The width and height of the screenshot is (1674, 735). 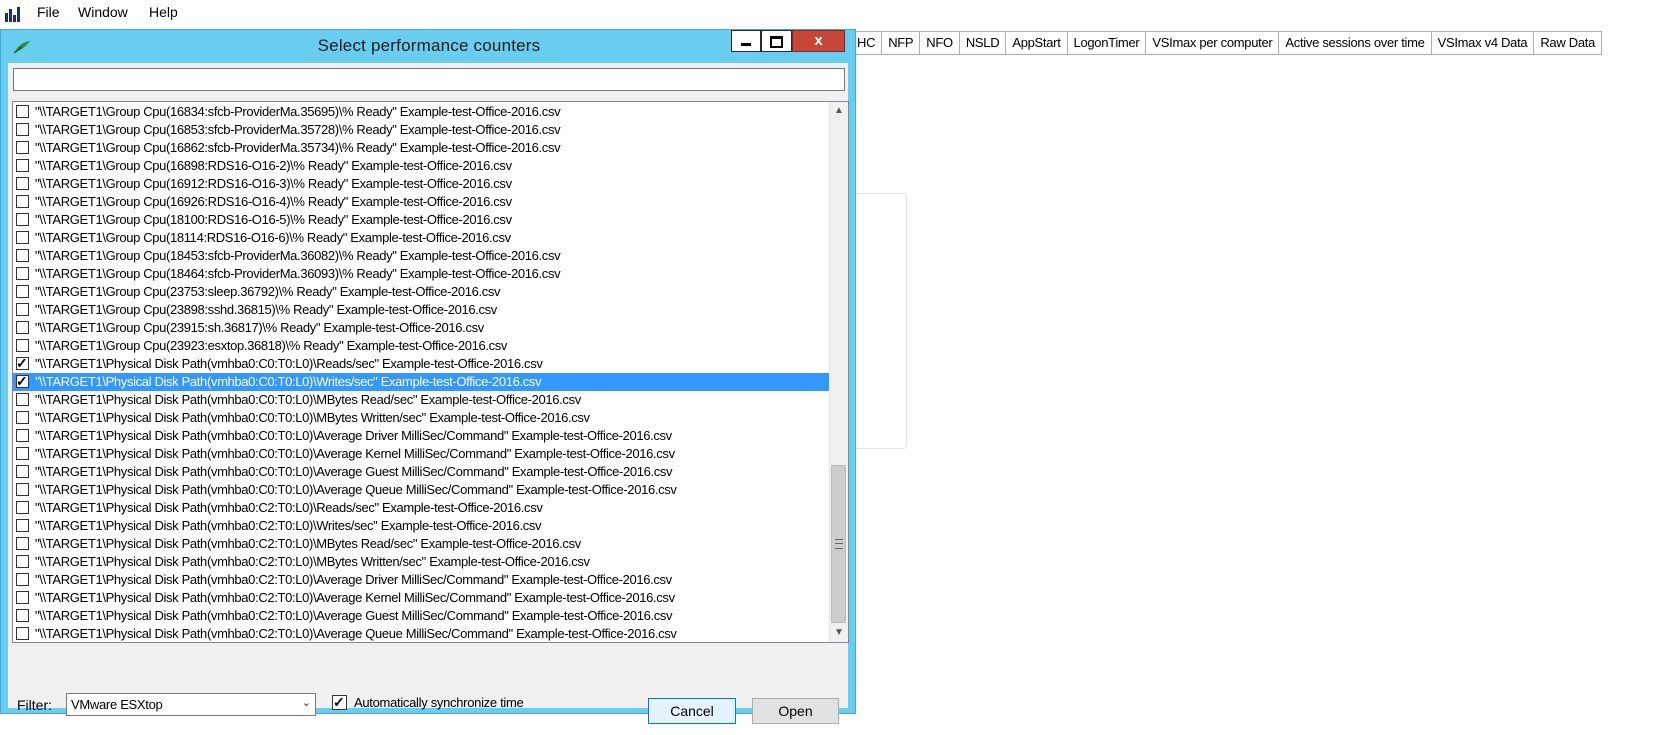 What do you see at coordinates (163, 12) in the screenshot?
I see `menu-help: Help` at bounding box center [163, 12].